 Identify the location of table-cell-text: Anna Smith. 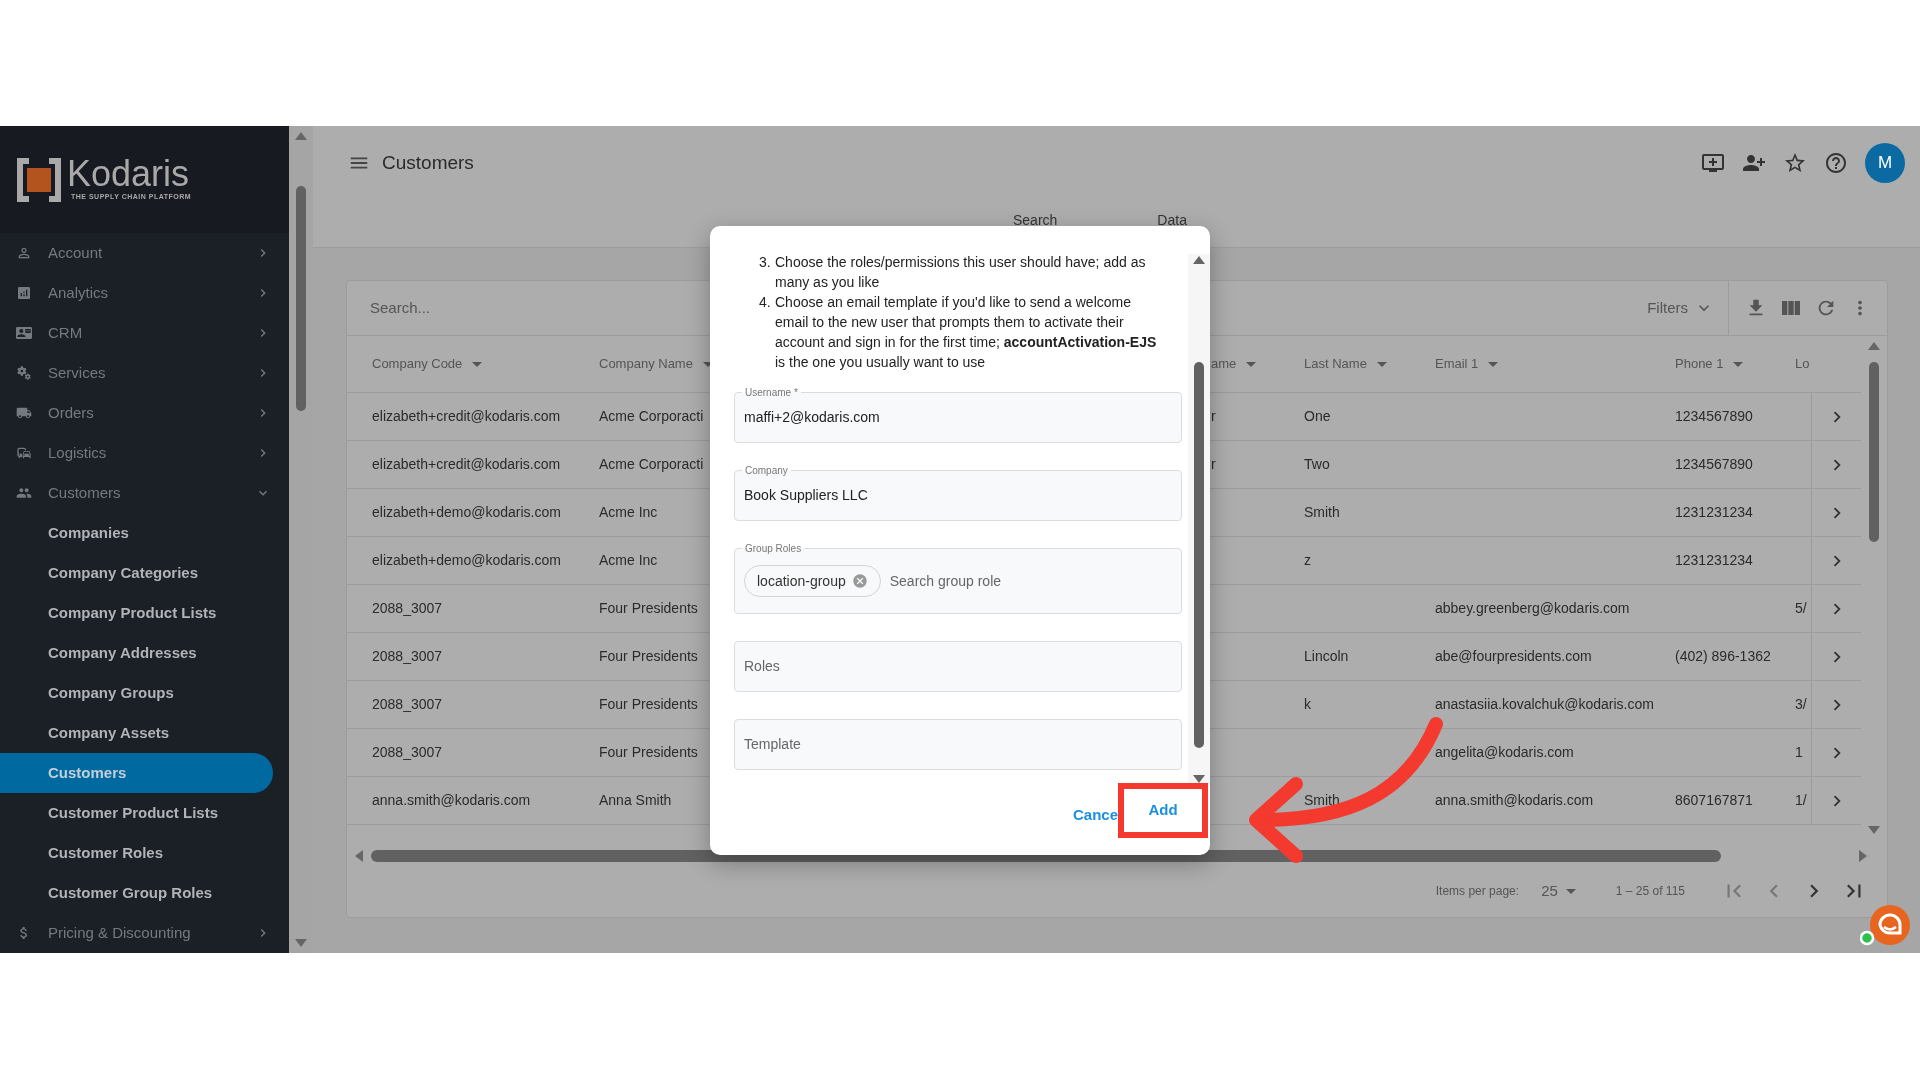
(635, 800).